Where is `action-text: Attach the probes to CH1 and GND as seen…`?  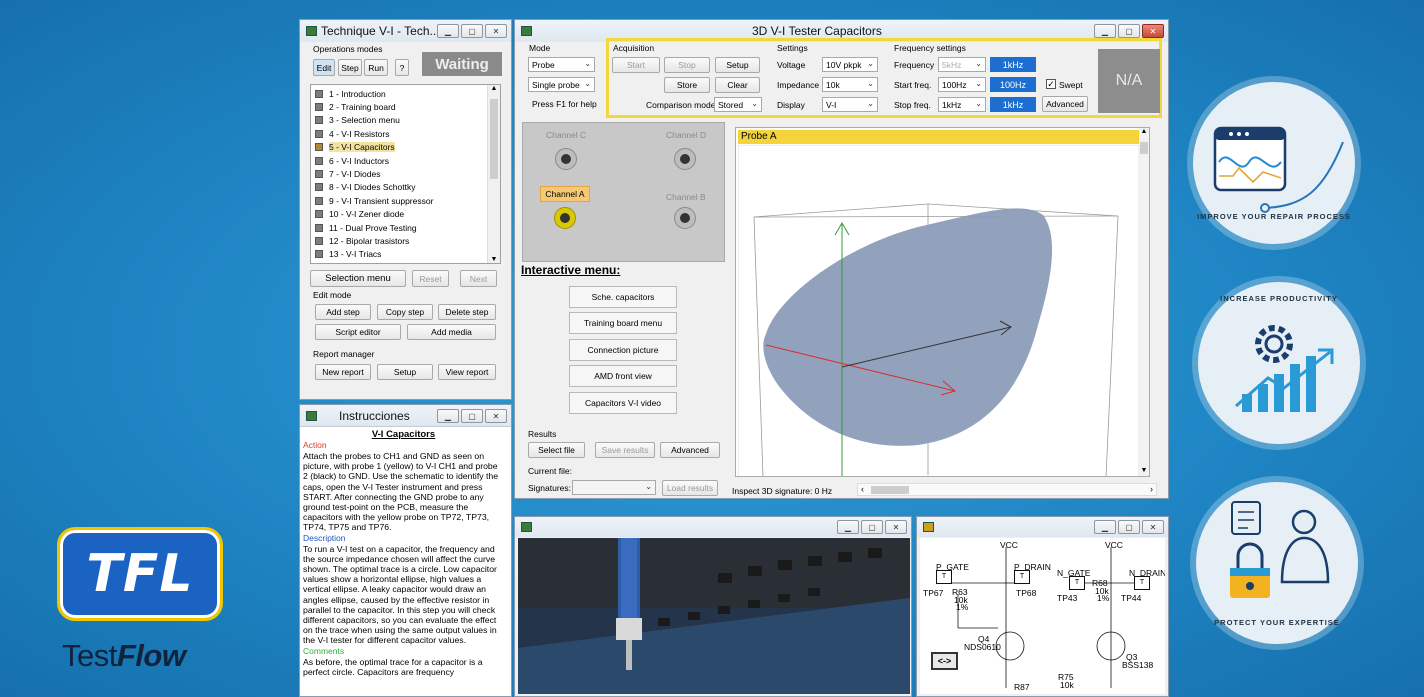
action-text: Attach the probes to CH1 and GND as seen… is located at coordinates (401, 492).